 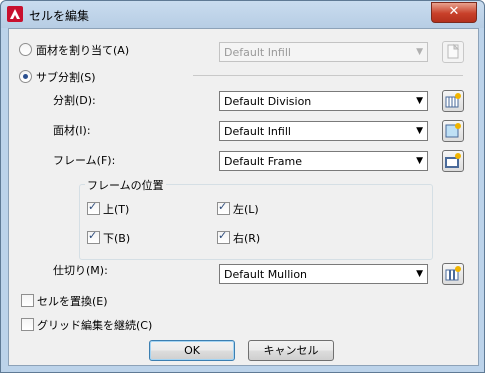 I want to click on assign-material-radio, so click(x=25, y=49).